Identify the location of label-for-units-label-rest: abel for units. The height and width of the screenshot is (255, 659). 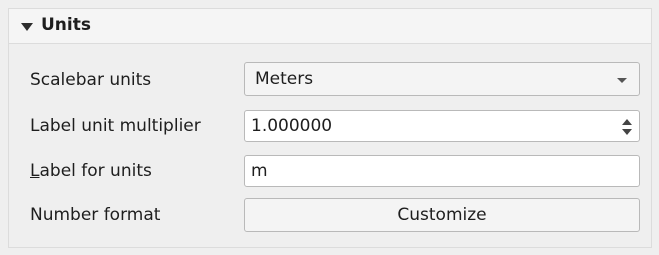
(95, 171).